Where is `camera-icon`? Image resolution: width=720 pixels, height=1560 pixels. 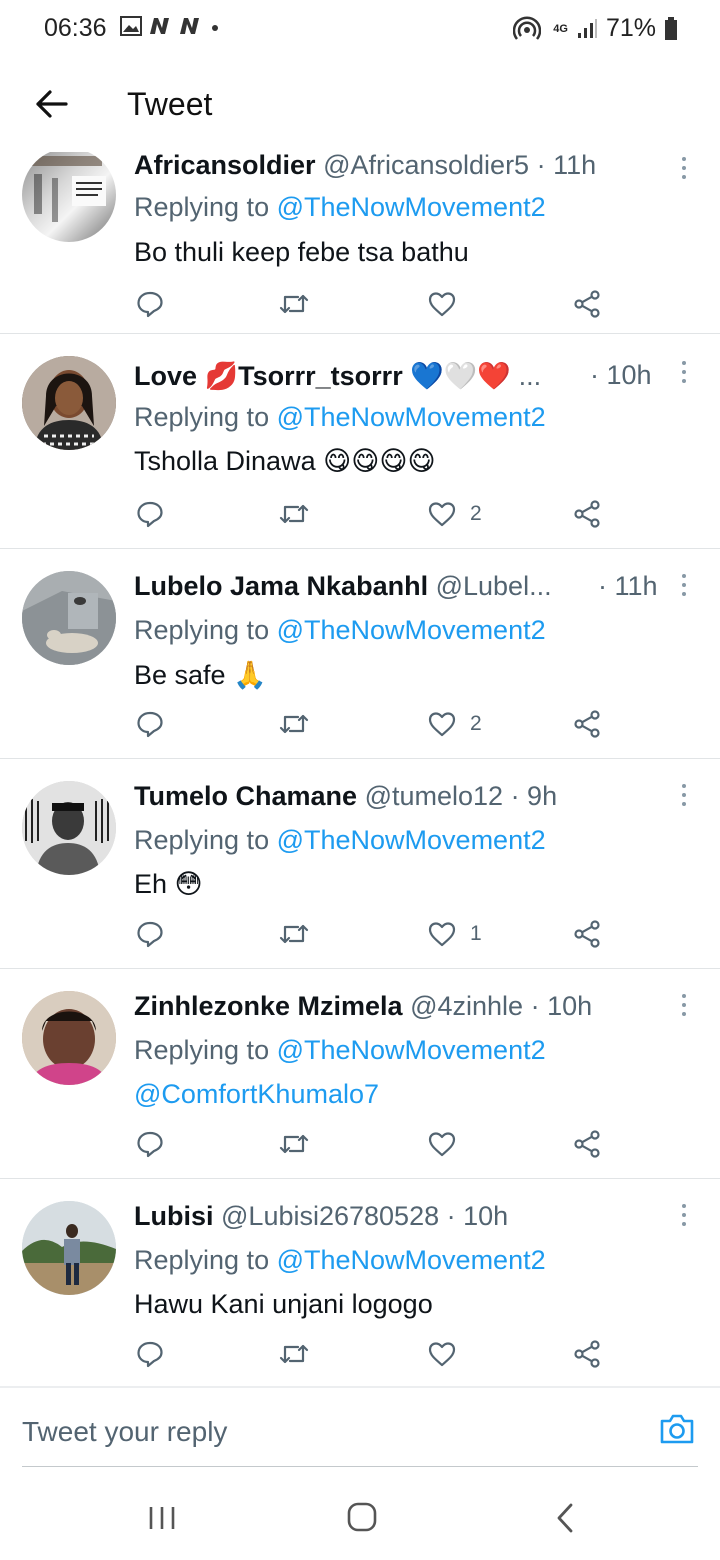
camera-icon is located at coordinates (677, 1429).